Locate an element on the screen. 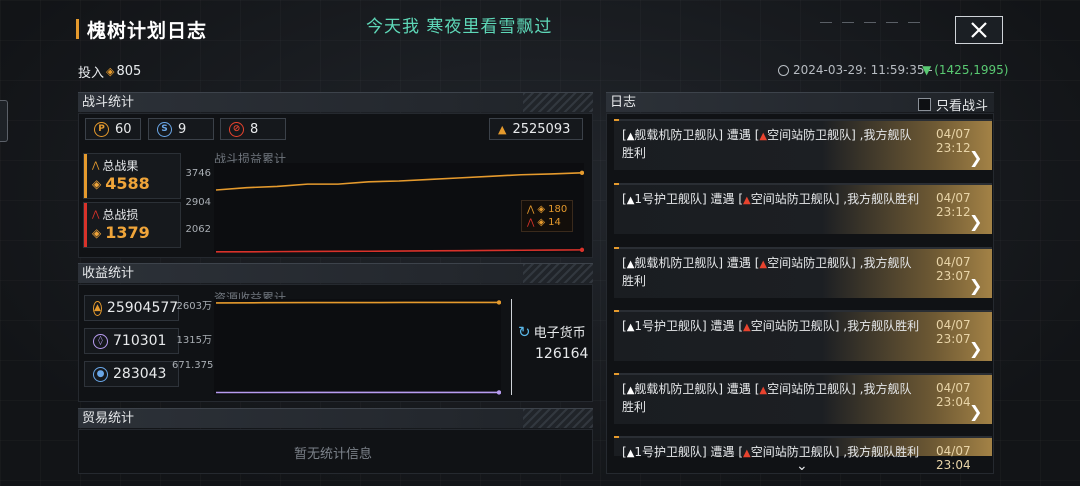 The height and width of the screenshot is (486, 1080). gain-chevron-icon: ⋀ is located at coordinates (96, 165).